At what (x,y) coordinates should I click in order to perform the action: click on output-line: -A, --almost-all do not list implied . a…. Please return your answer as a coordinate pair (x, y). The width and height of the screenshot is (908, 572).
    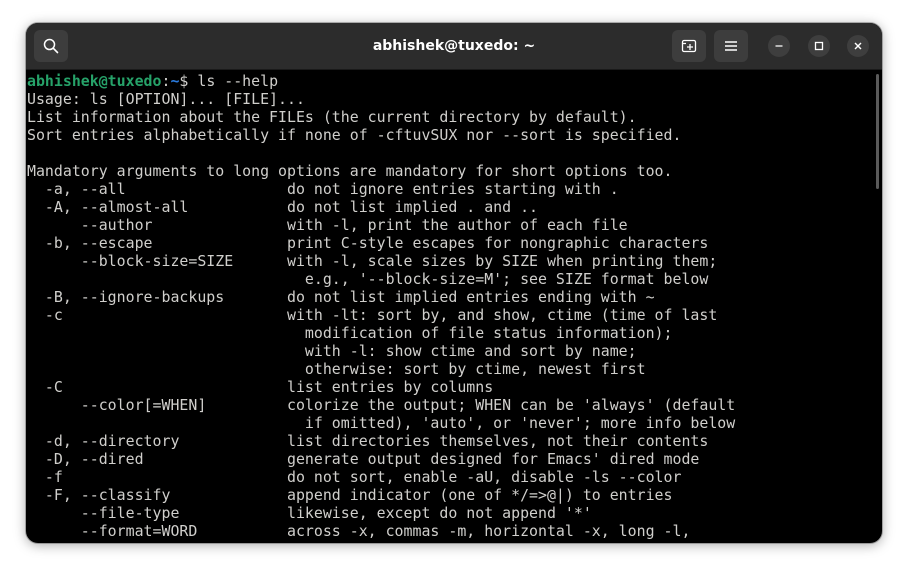
    Looking at the image, I should click on (283, 207).